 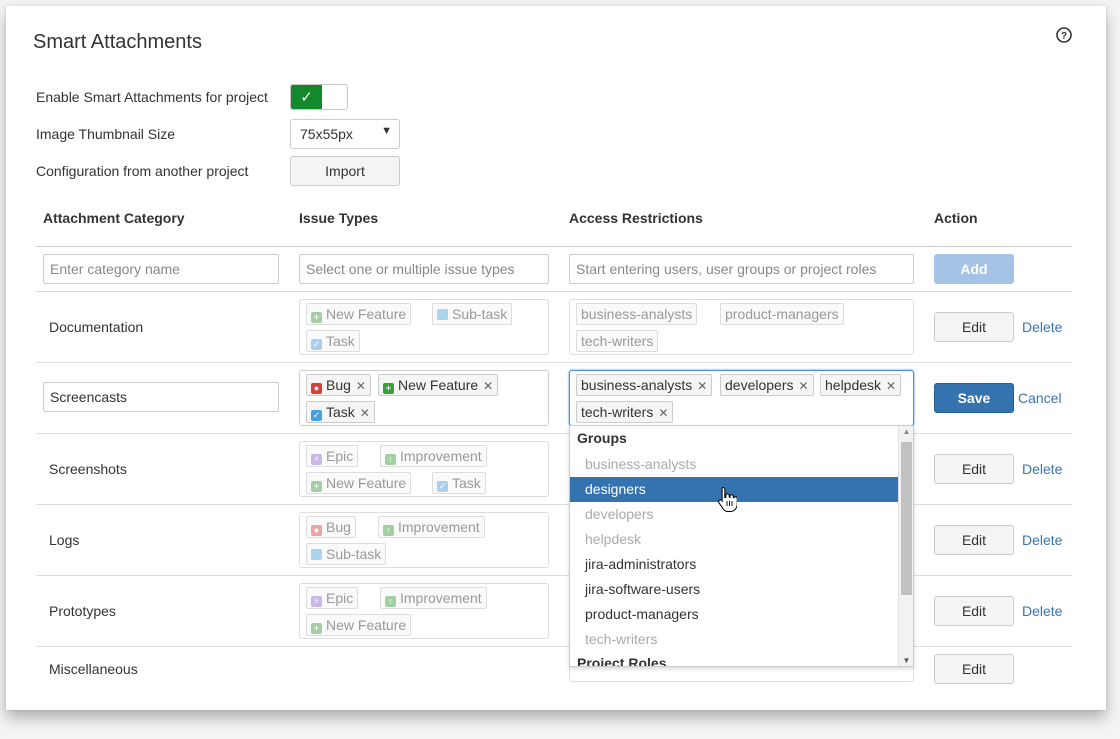 I want to click on dropdown-scrollbar: ▲ ▼, so click(x=905, y=546).